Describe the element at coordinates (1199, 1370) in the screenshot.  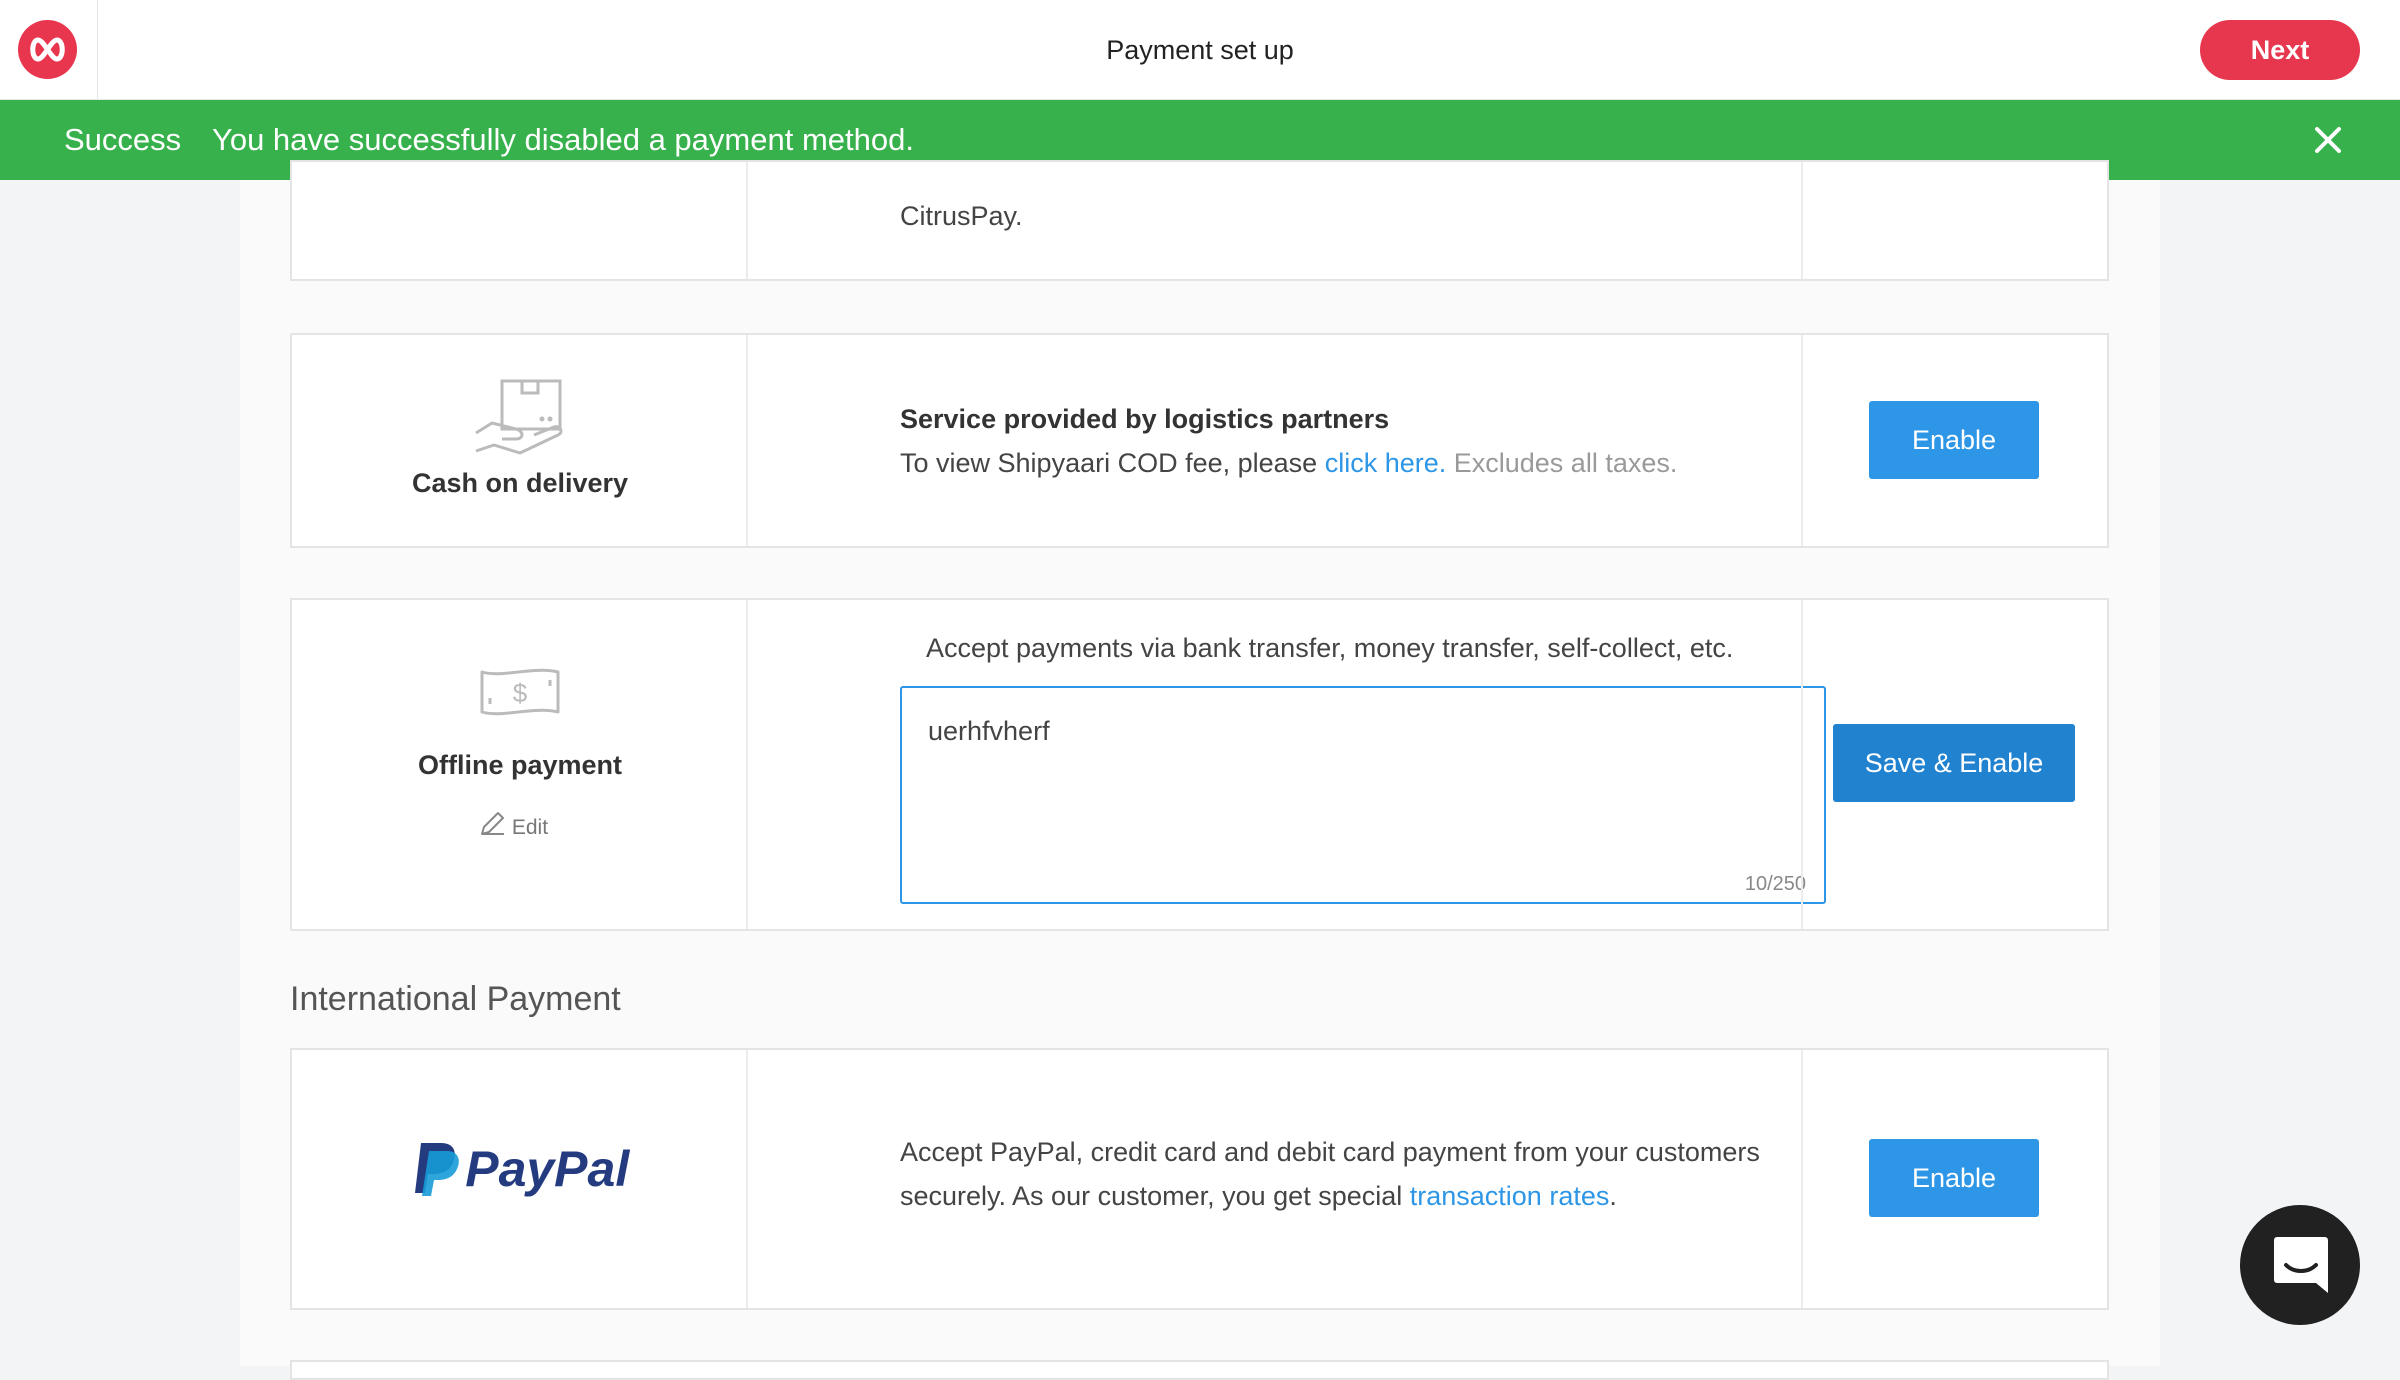
I see `next-card-edge` at that location.